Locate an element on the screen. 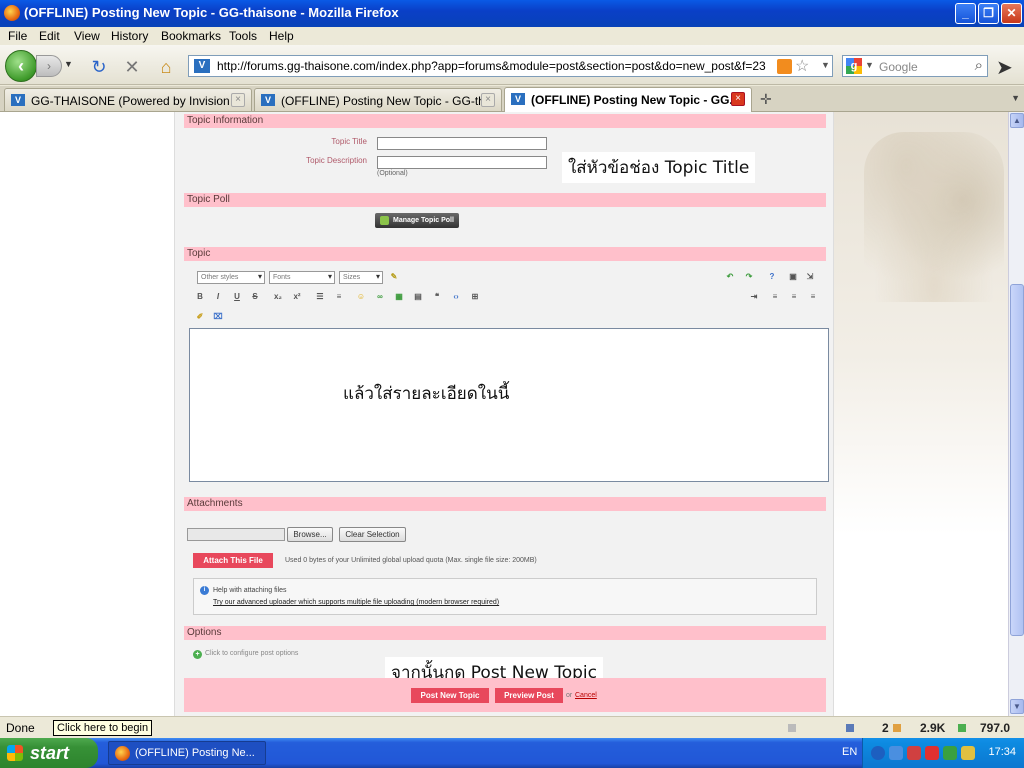 This screenshot has width=1024, height=768. help-icon: ? is located at coordinates (772, 277).